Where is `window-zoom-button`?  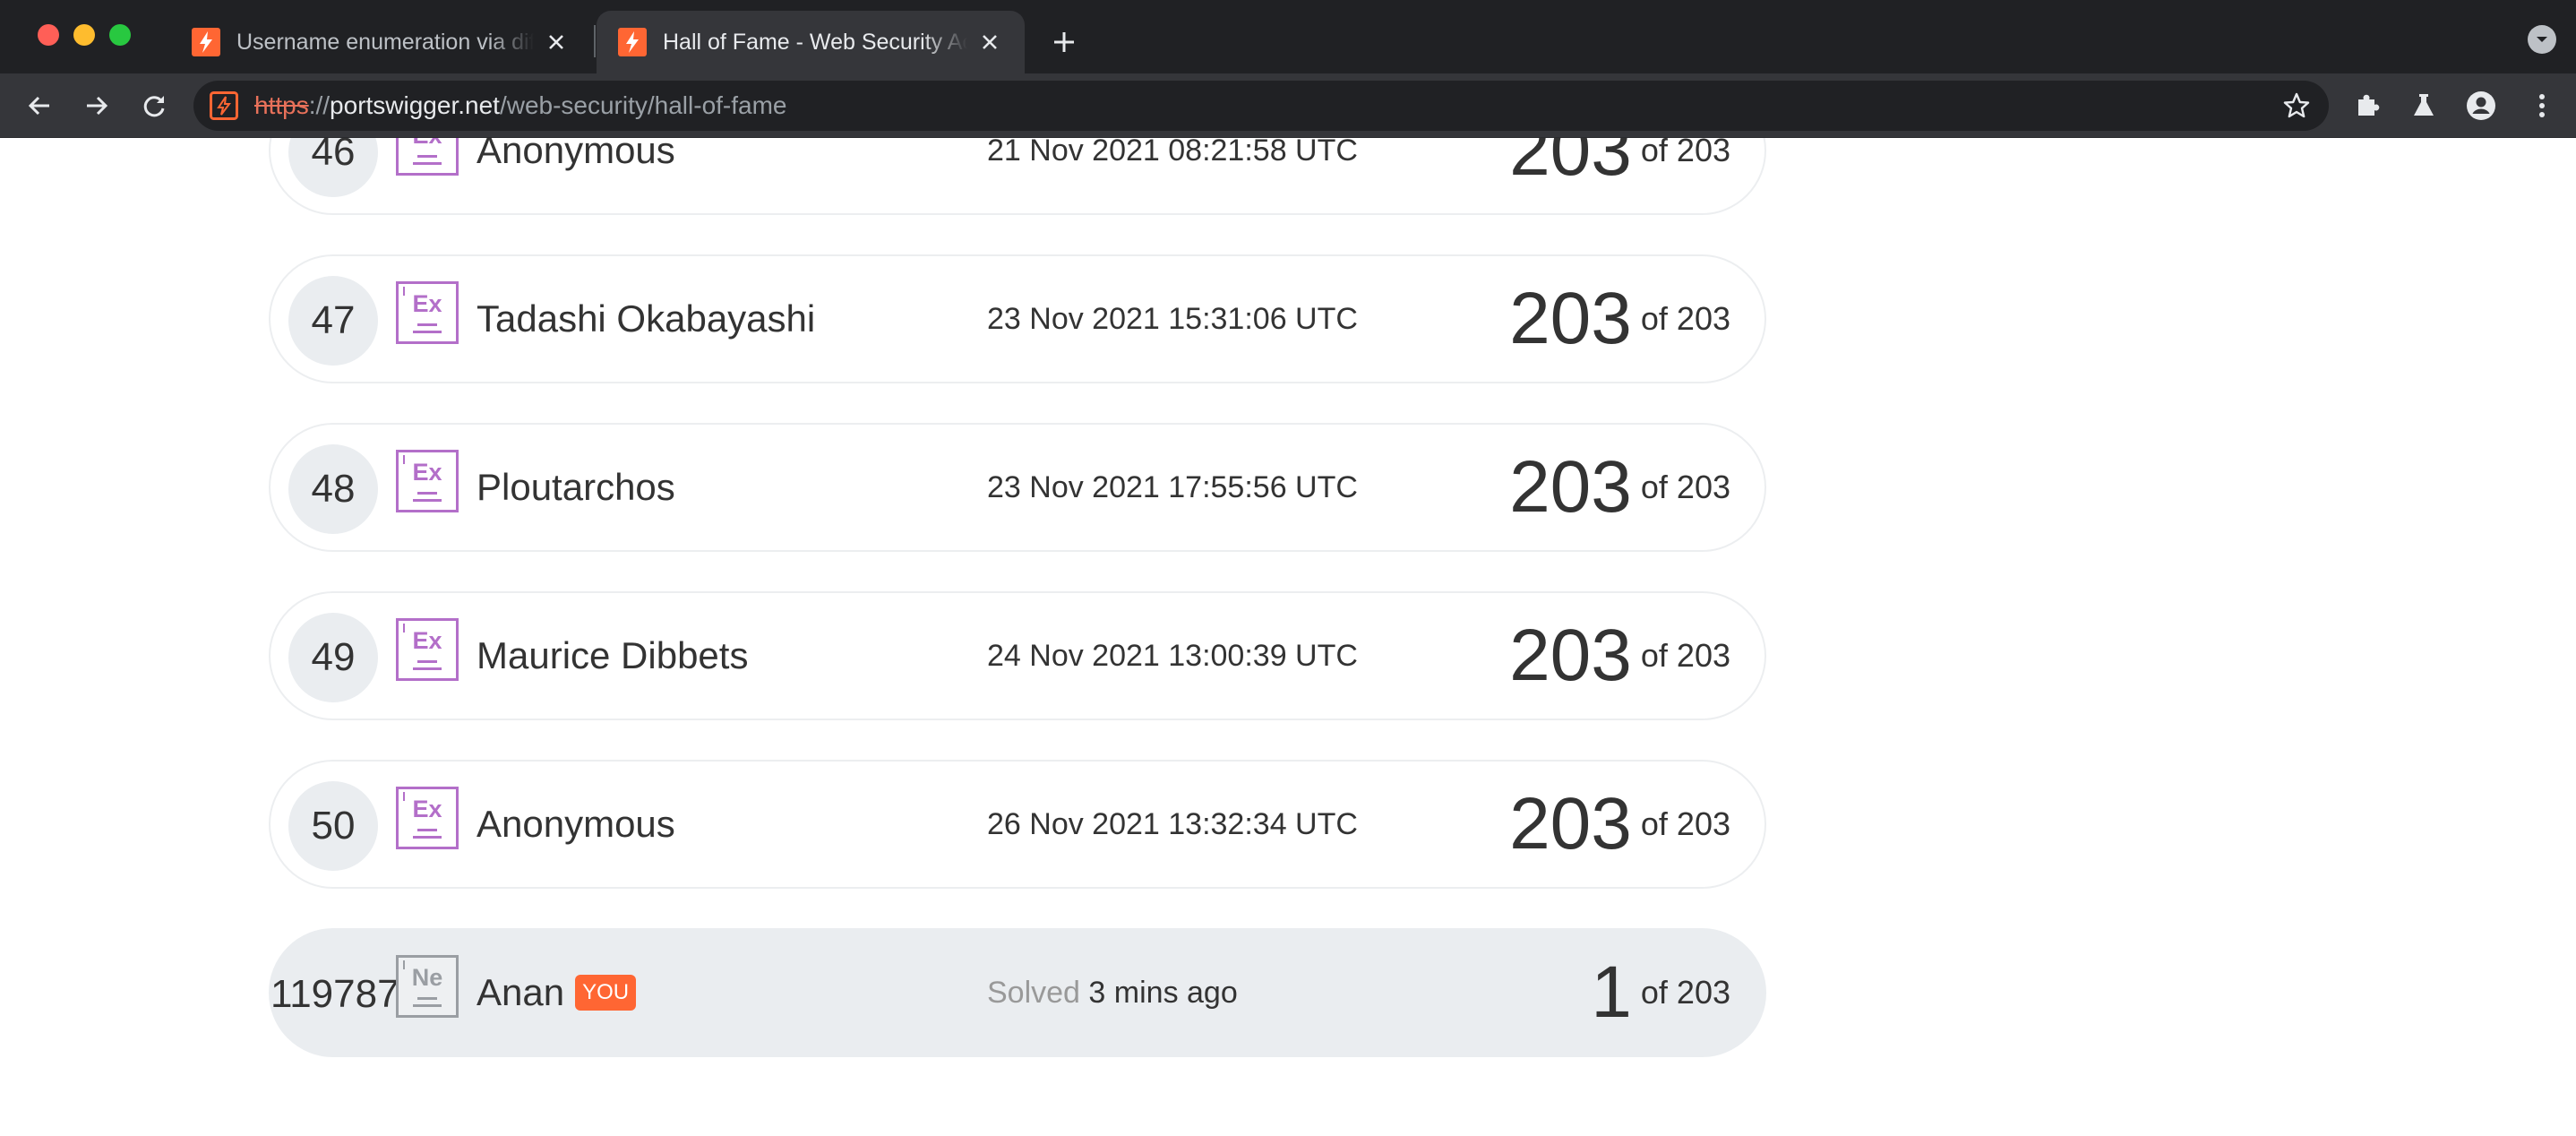
window-zoom-button is located at coordinates (120, 35).